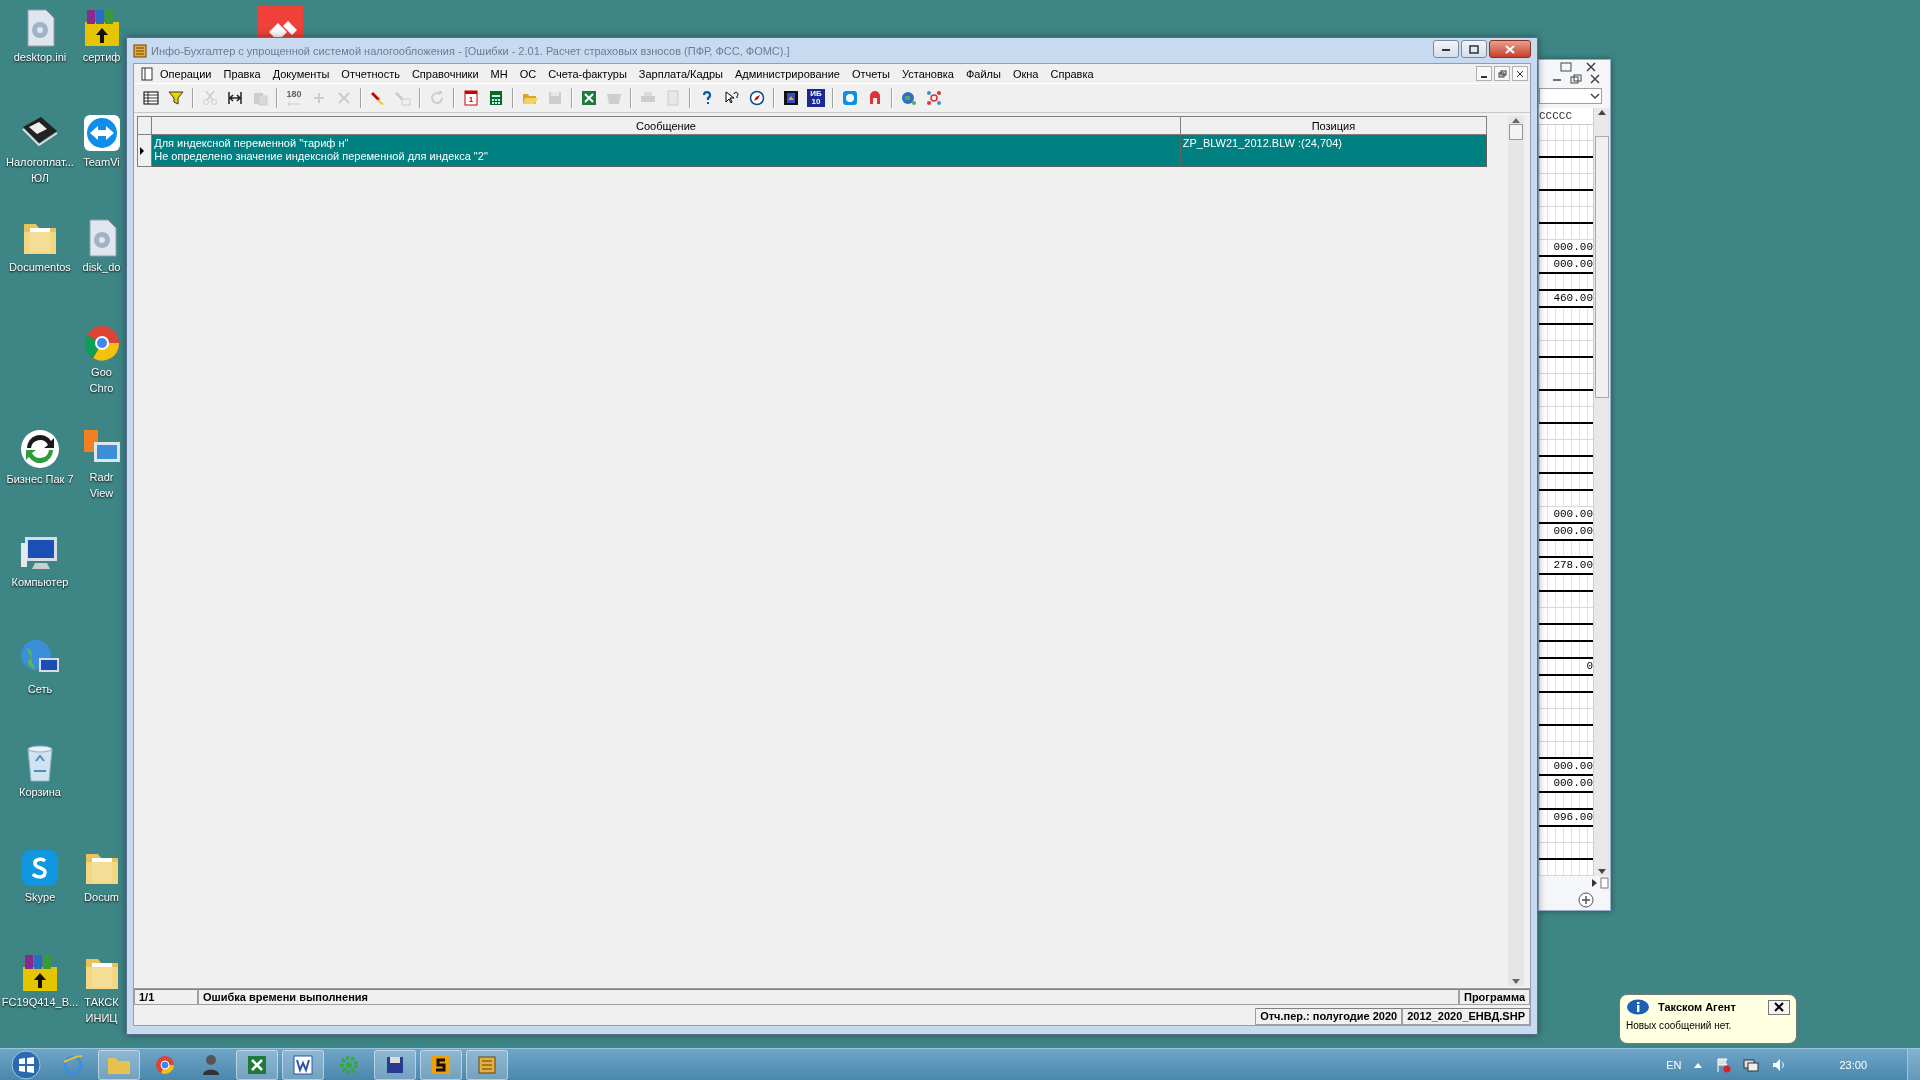  What do you see at coordinates (40, 868) in the screenshot?
I see `skype-icon` at bounding box center [40, 868].